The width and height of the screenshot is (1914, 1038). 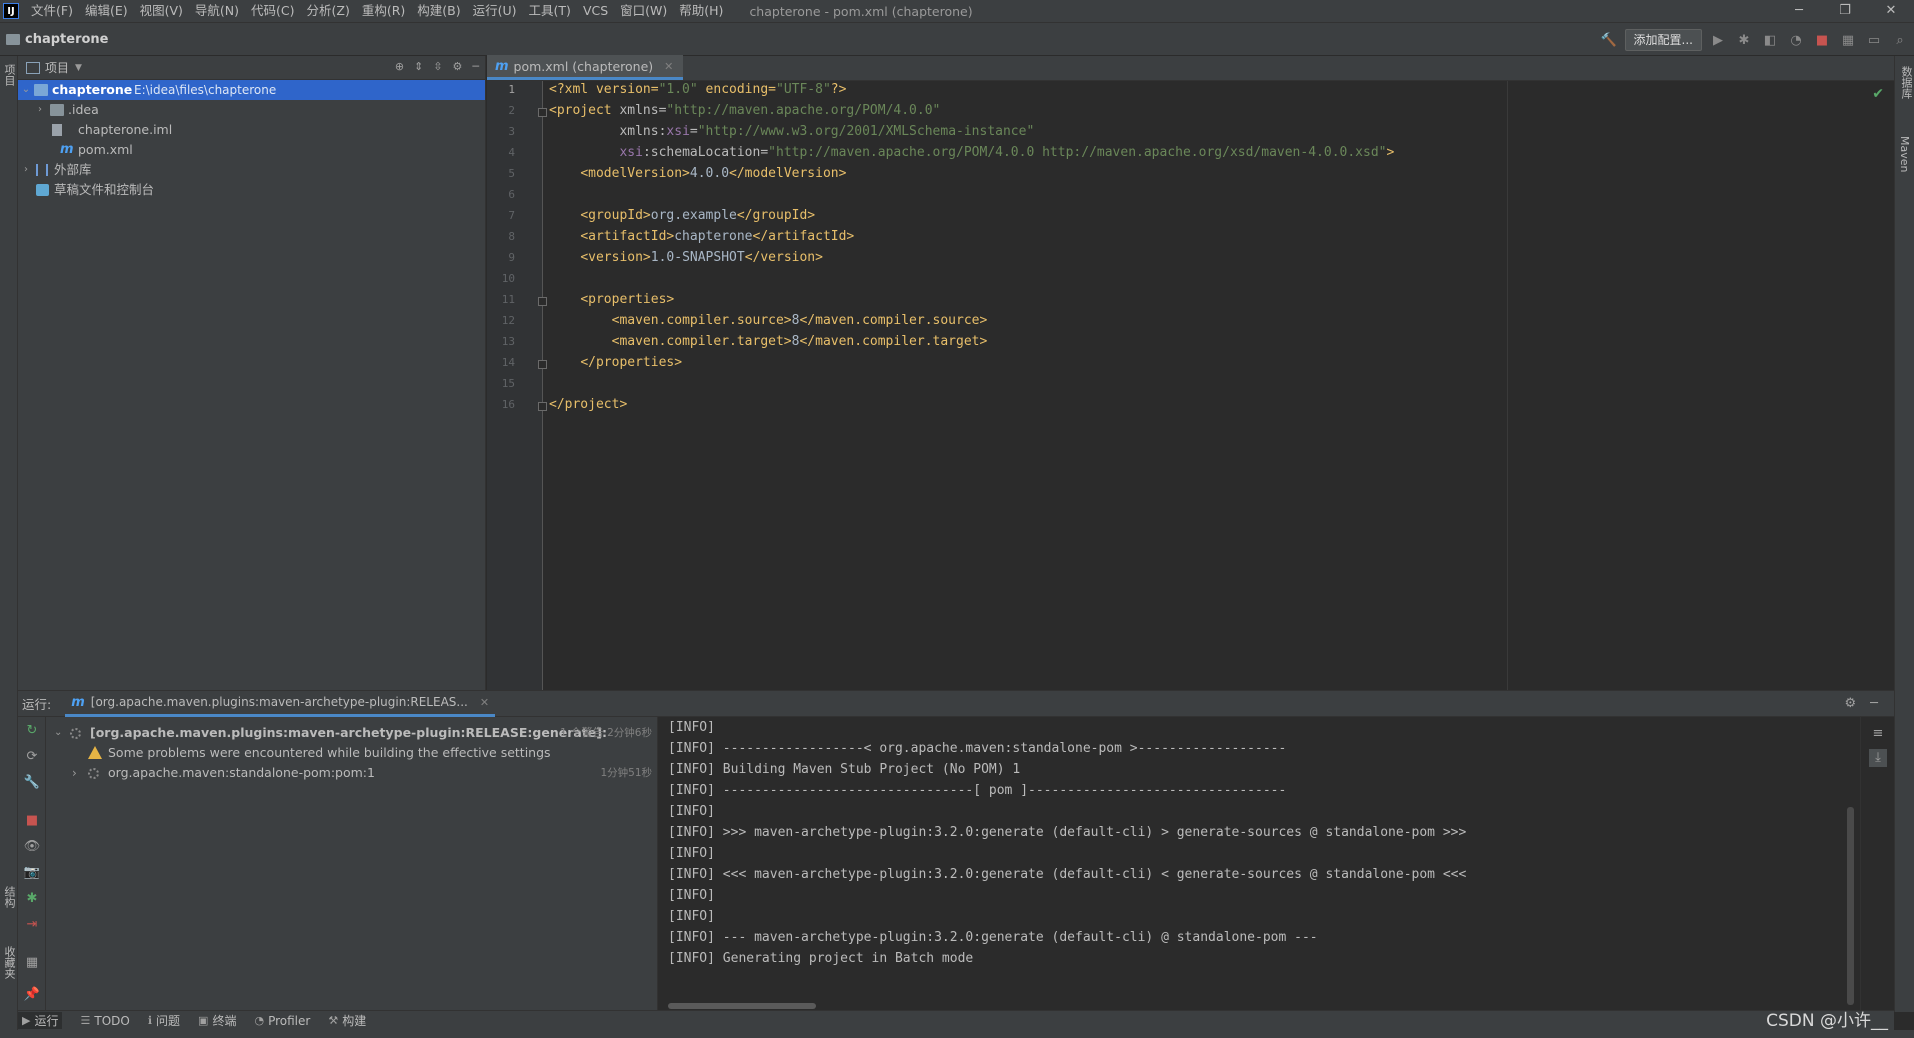 What do you see at coordinates (550, 11) in the screenshot?
I see `menu-tools: 工具(T)` at bounding box center [550, 11].